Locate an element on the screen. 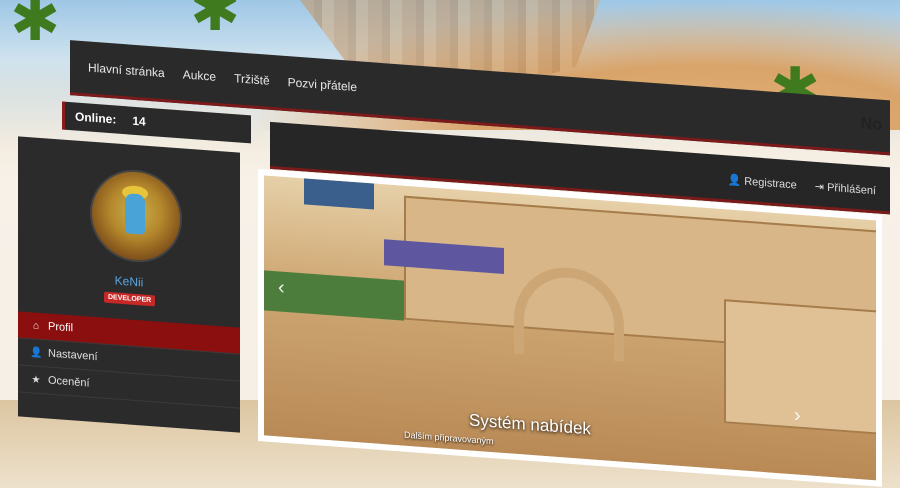  online-label: Online: is located at coordinates (96, 118).